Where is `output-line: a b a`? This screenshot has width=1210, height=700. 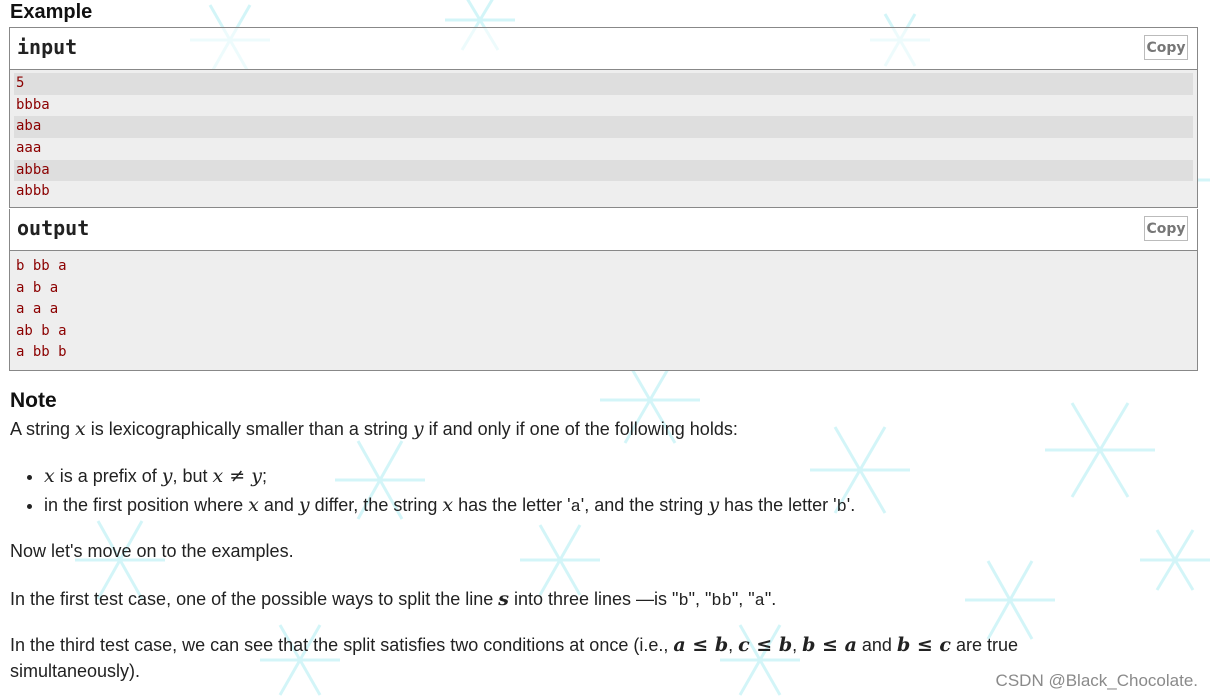 output-line: a b a is located at coordinates (37, 287).